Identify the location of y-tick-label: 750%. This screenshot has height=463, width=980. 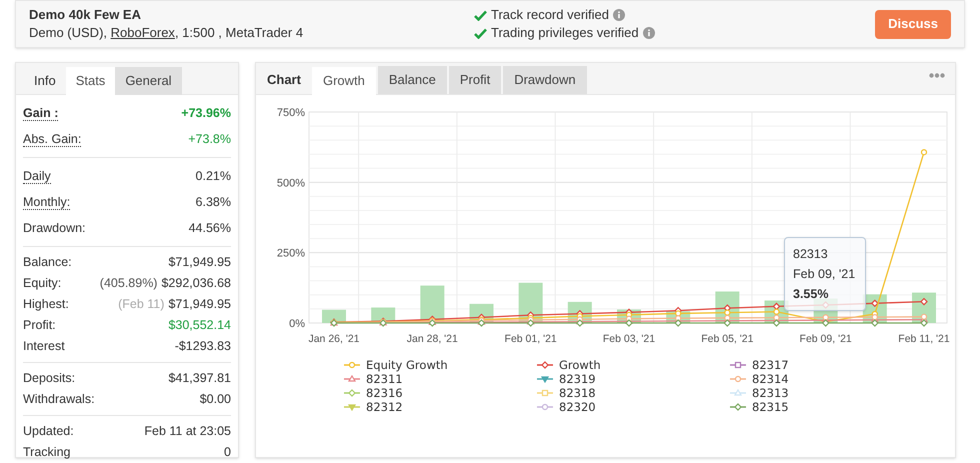
(290, 113).